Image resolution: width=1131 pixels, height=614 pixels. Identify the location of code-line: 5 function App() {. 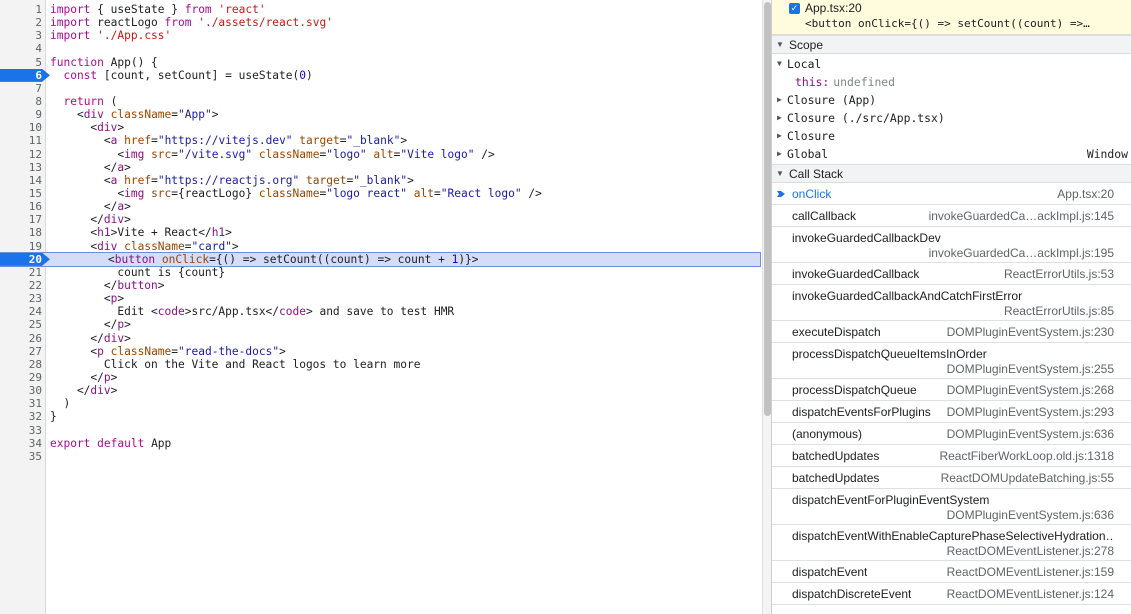
(380, 62).